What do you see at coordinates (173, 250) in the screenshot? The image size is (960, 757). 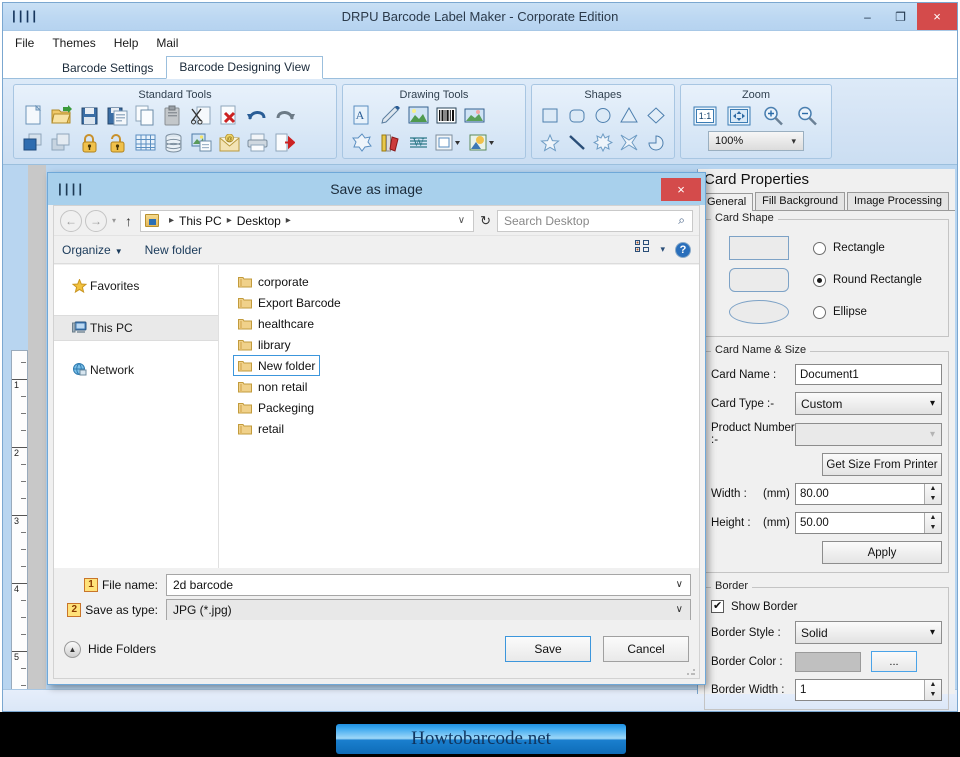 I see `new-folder-button: New folder` at bounding box center [173, 250].